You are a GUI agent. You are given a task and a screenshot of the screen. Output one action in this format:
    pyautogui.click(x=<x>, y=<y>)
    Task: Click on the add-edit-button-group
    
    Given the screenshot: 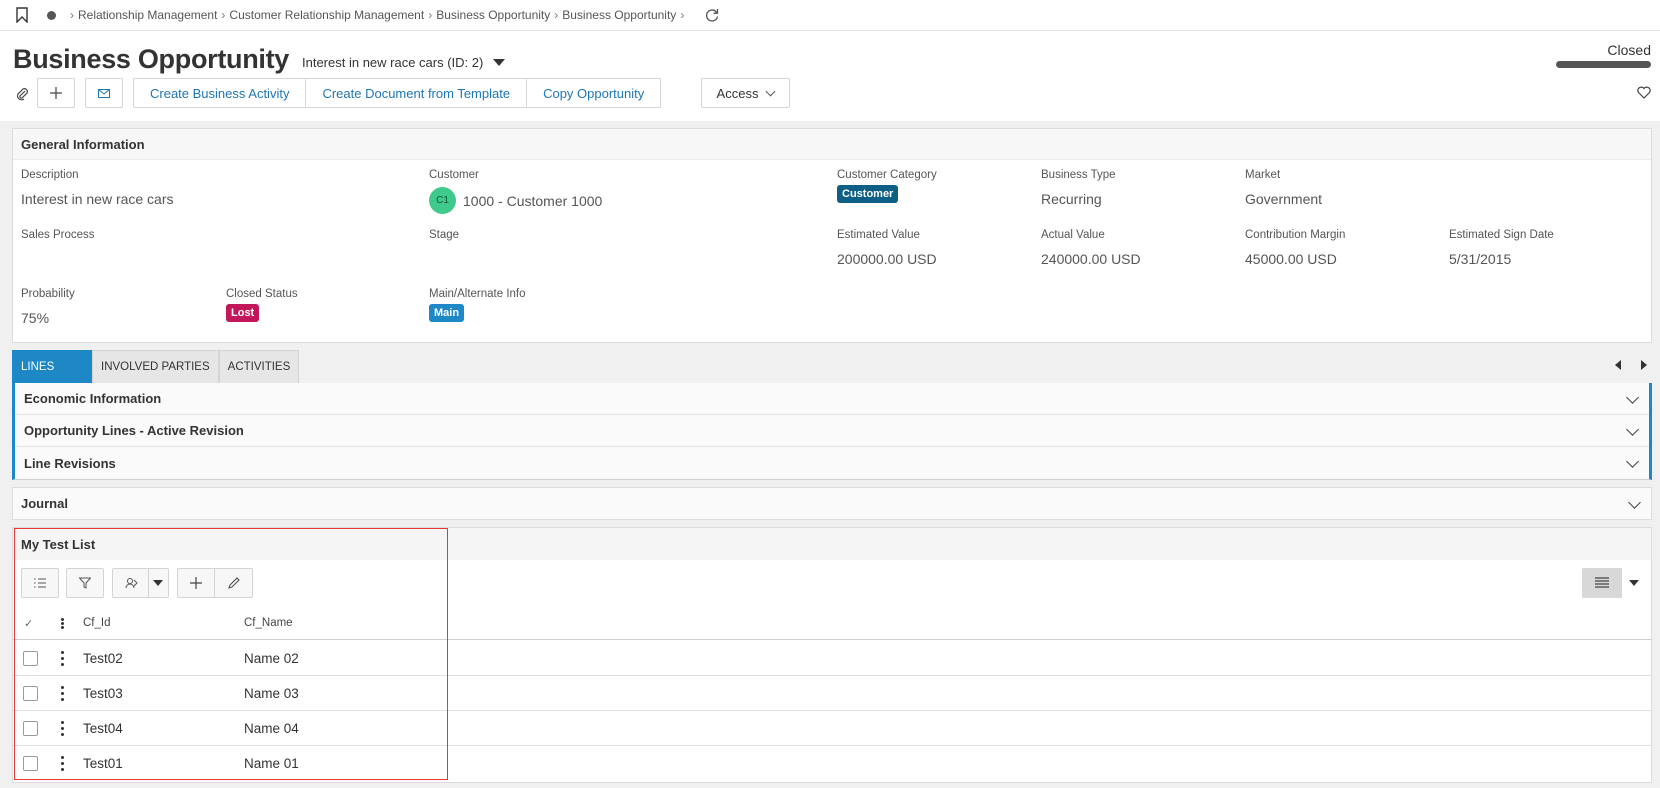 What is the action you would take?
    pyautogui.click(x=215, y=583)
    